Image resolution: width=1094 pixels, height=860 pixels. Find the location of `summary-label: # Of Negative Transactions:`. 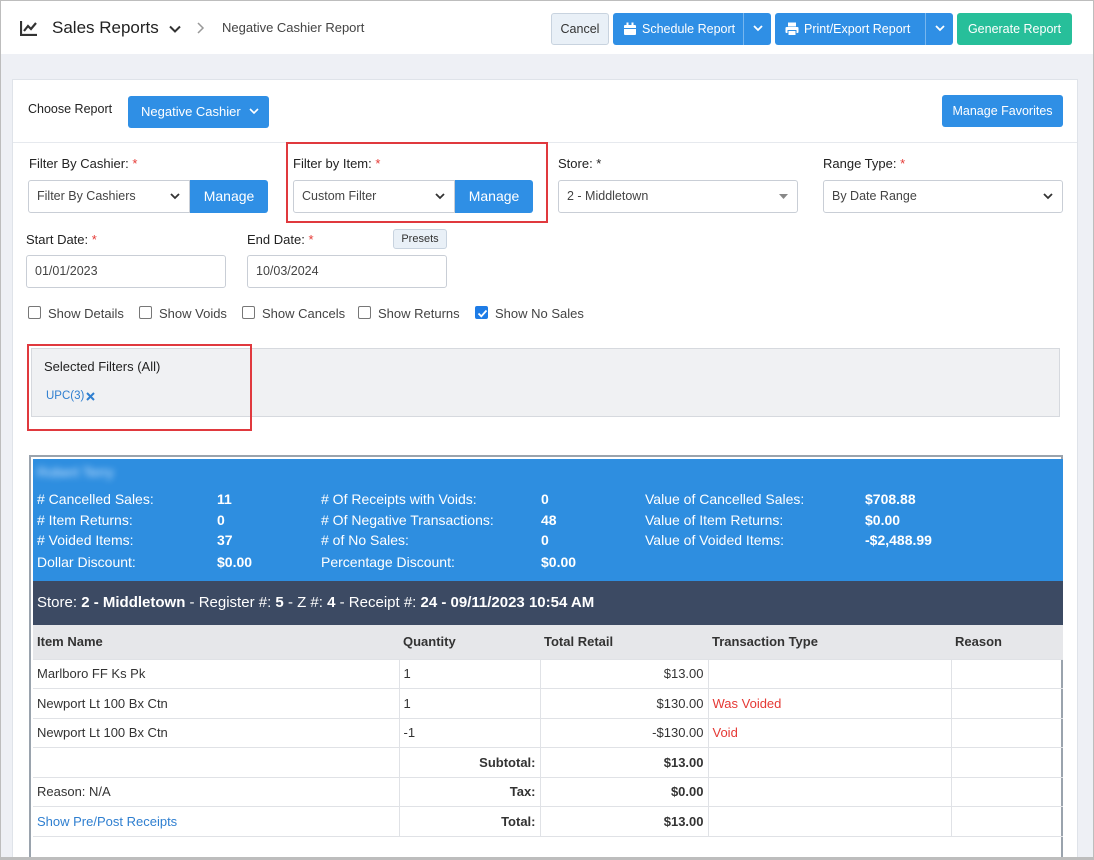

summary-label: # Of Negative Transactions: is located at coordinates (407, 520).